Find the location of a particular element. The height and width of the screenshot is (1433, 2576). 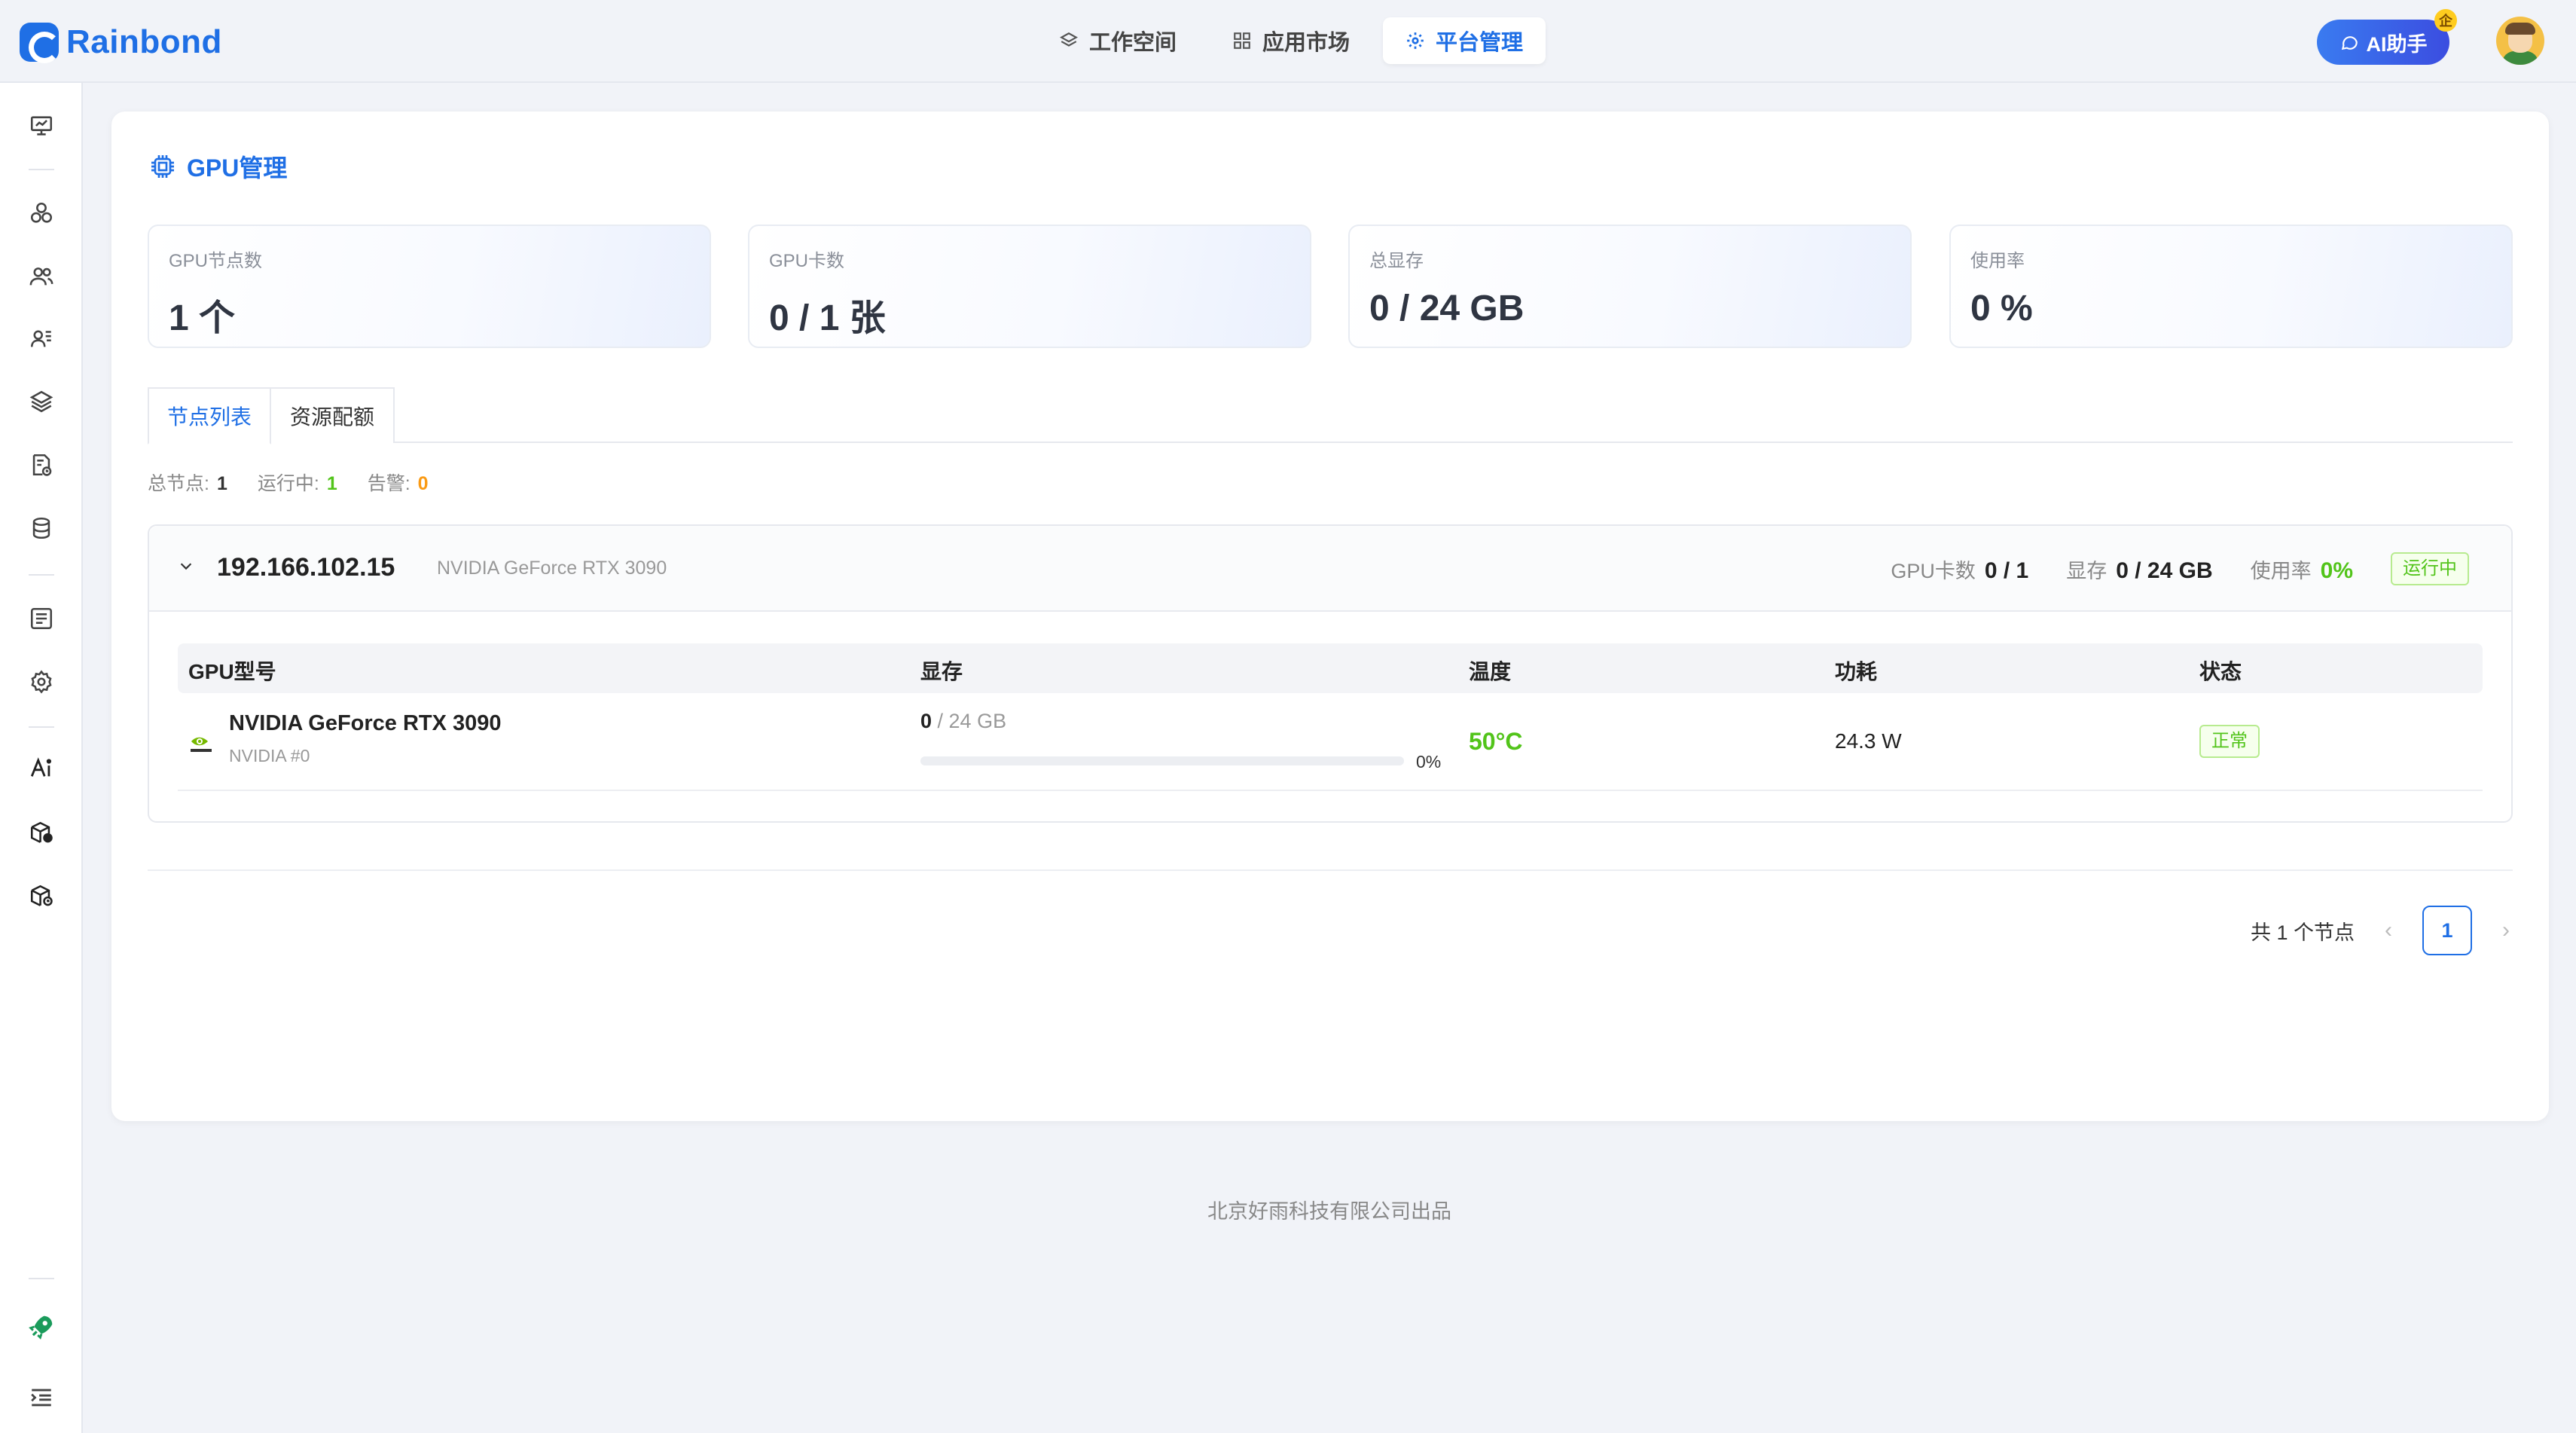

stat-label: GPU节点数 is located at coordinates (216, 261).